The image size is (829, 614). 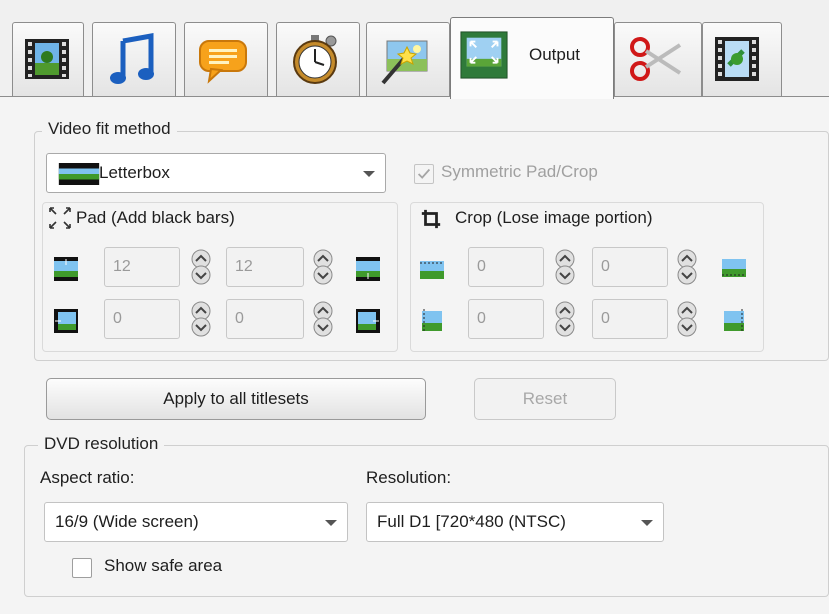 What do you see at coordinates (432, 270) in the screenshot?
I see `crop-top-icon` at bounding box center [432, 270].